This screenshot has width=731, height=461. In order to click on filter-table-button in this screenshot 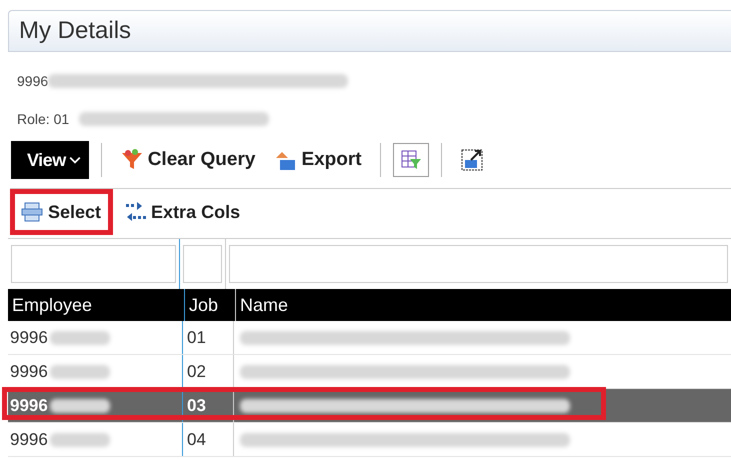, I will do `click(410, 160)`.